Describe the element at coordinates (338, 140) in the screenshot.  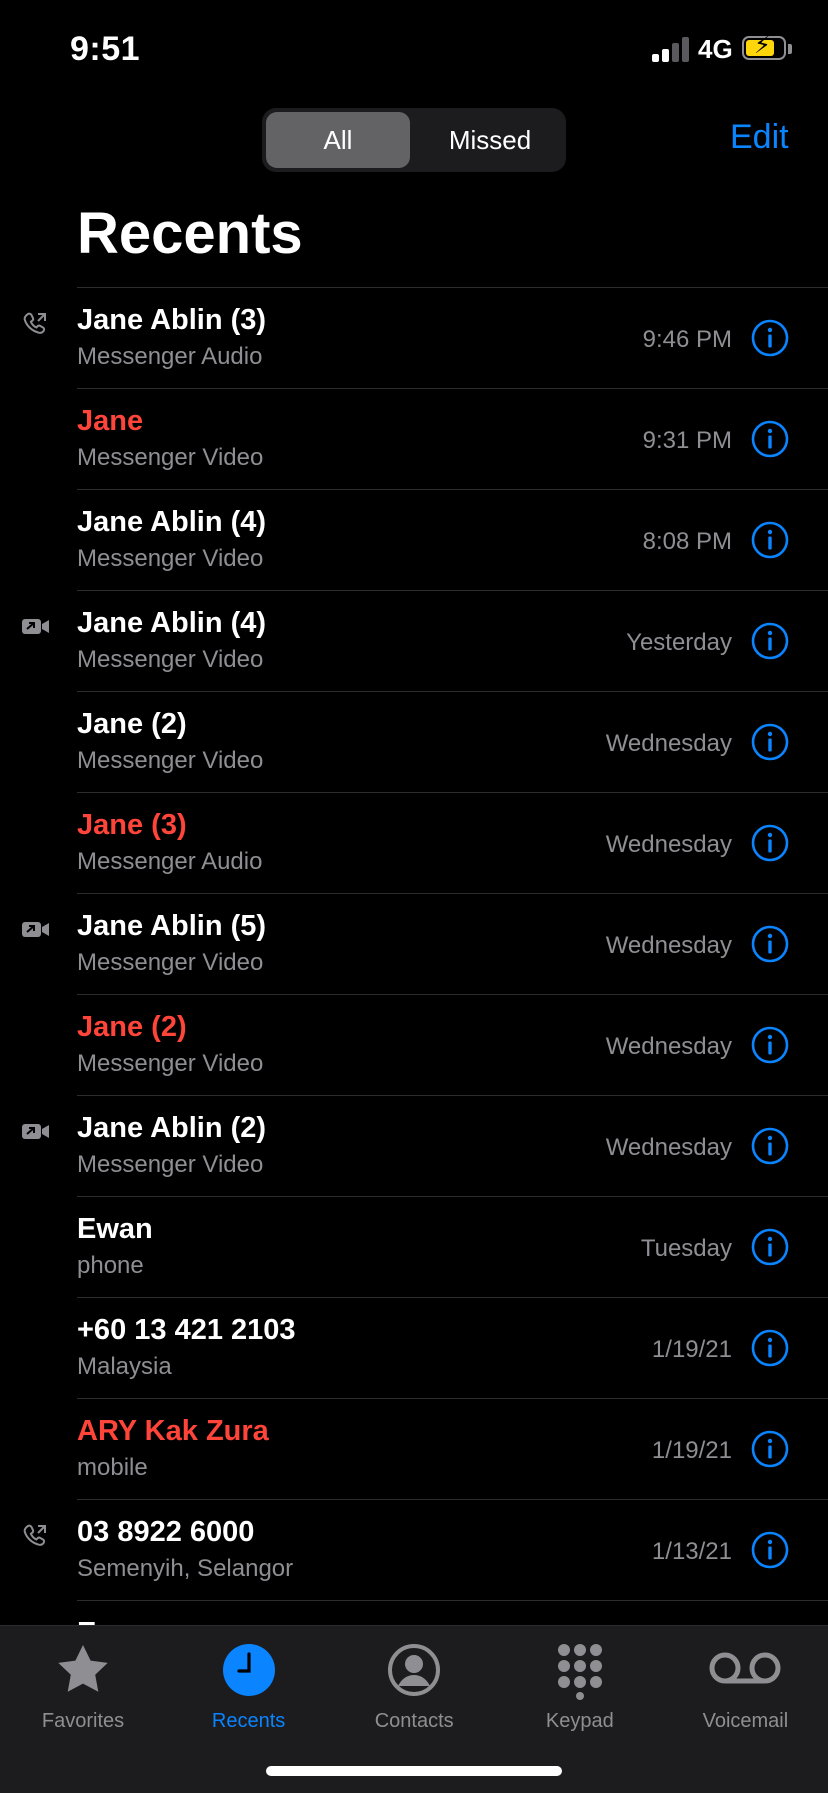
I see `segment-all: All` at that location.